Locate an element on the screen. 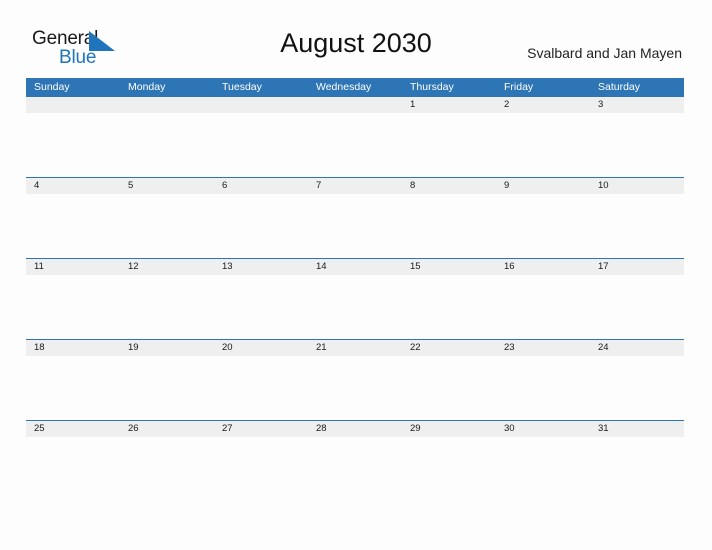 This screenshot has height=550, width=712. weekday-header-tuesday: Tuesday is located at coordinates (242, 87).